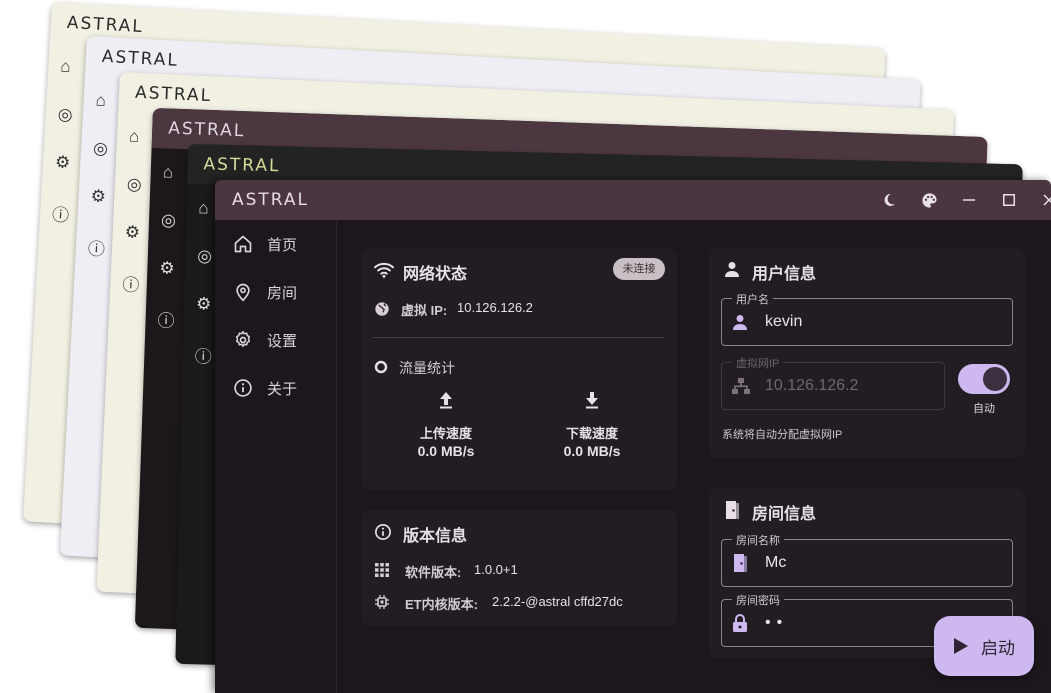 The height and width of the screenshot is (693, 1051). What do you see at coordinates (782, 435) in the screenshot?
I see `auto-ip-hint: 系统将自动分配虚拟网IP` at bounding box center [782, 435].